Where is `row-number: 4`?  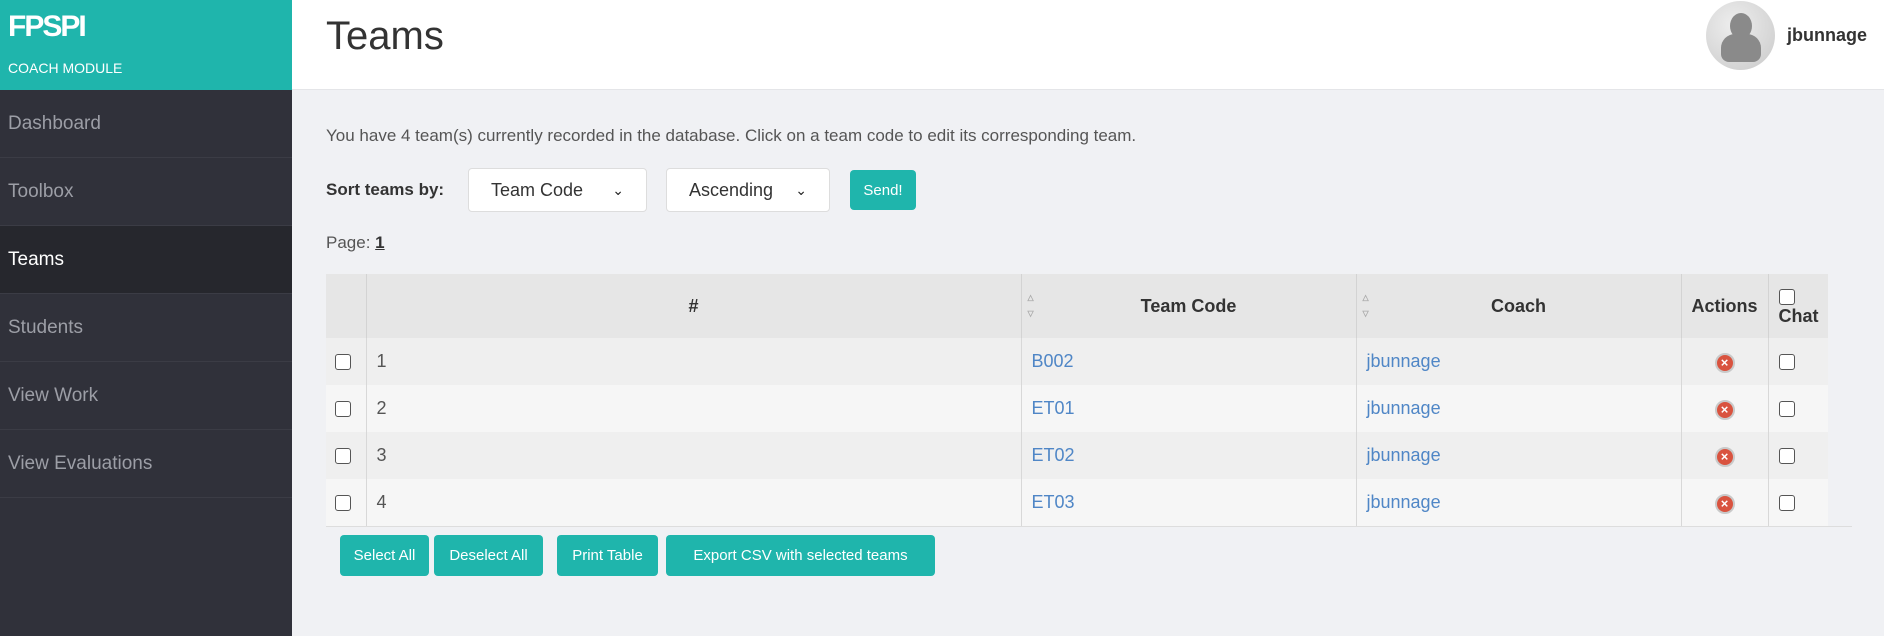 row-number: 4 is located at coordinates (693, 502).